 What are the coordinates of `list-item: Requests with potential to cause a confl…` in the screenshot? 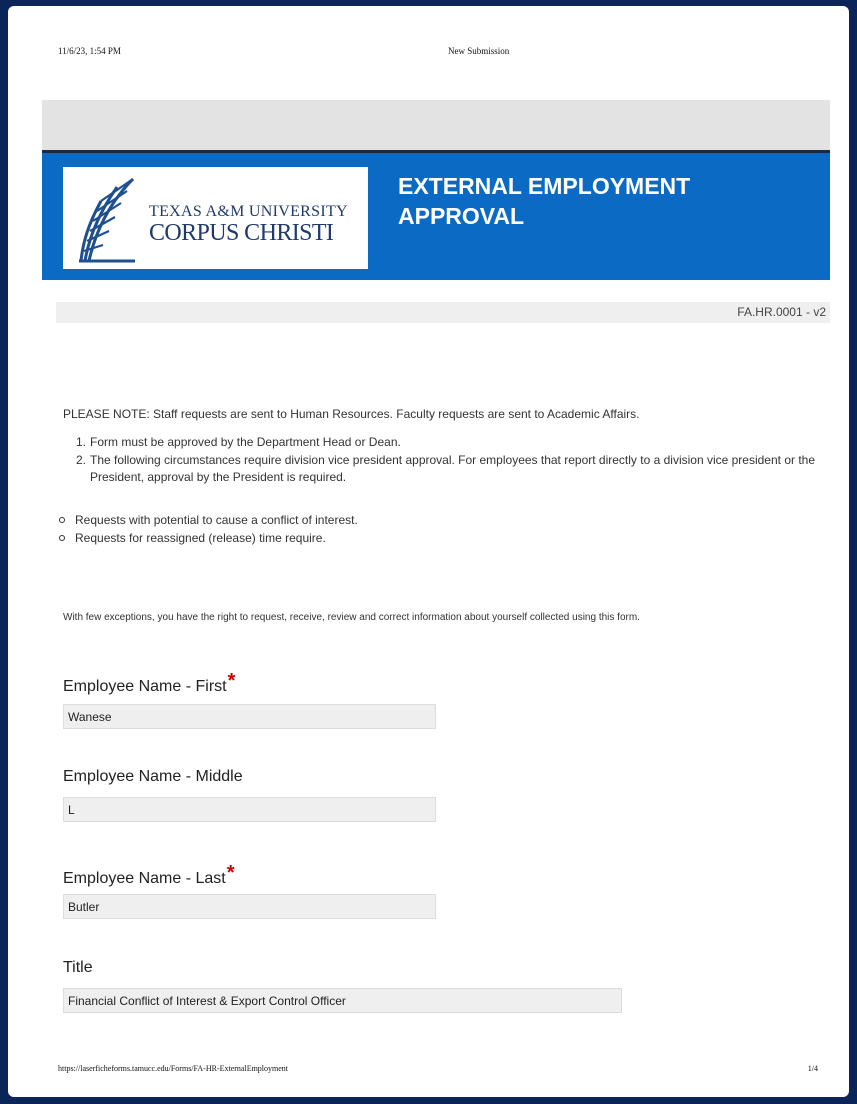 It's located at (208, 520).